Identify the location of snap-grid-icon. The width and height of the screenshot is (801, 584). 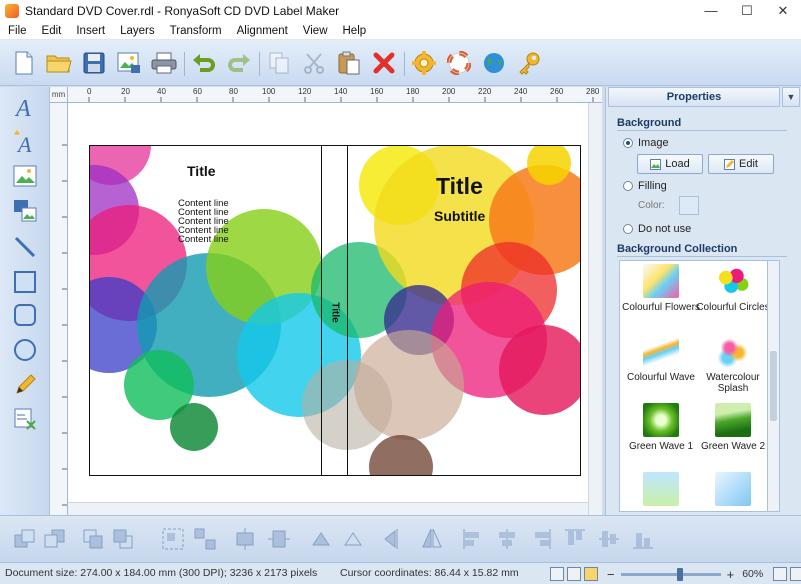
(574, 574).